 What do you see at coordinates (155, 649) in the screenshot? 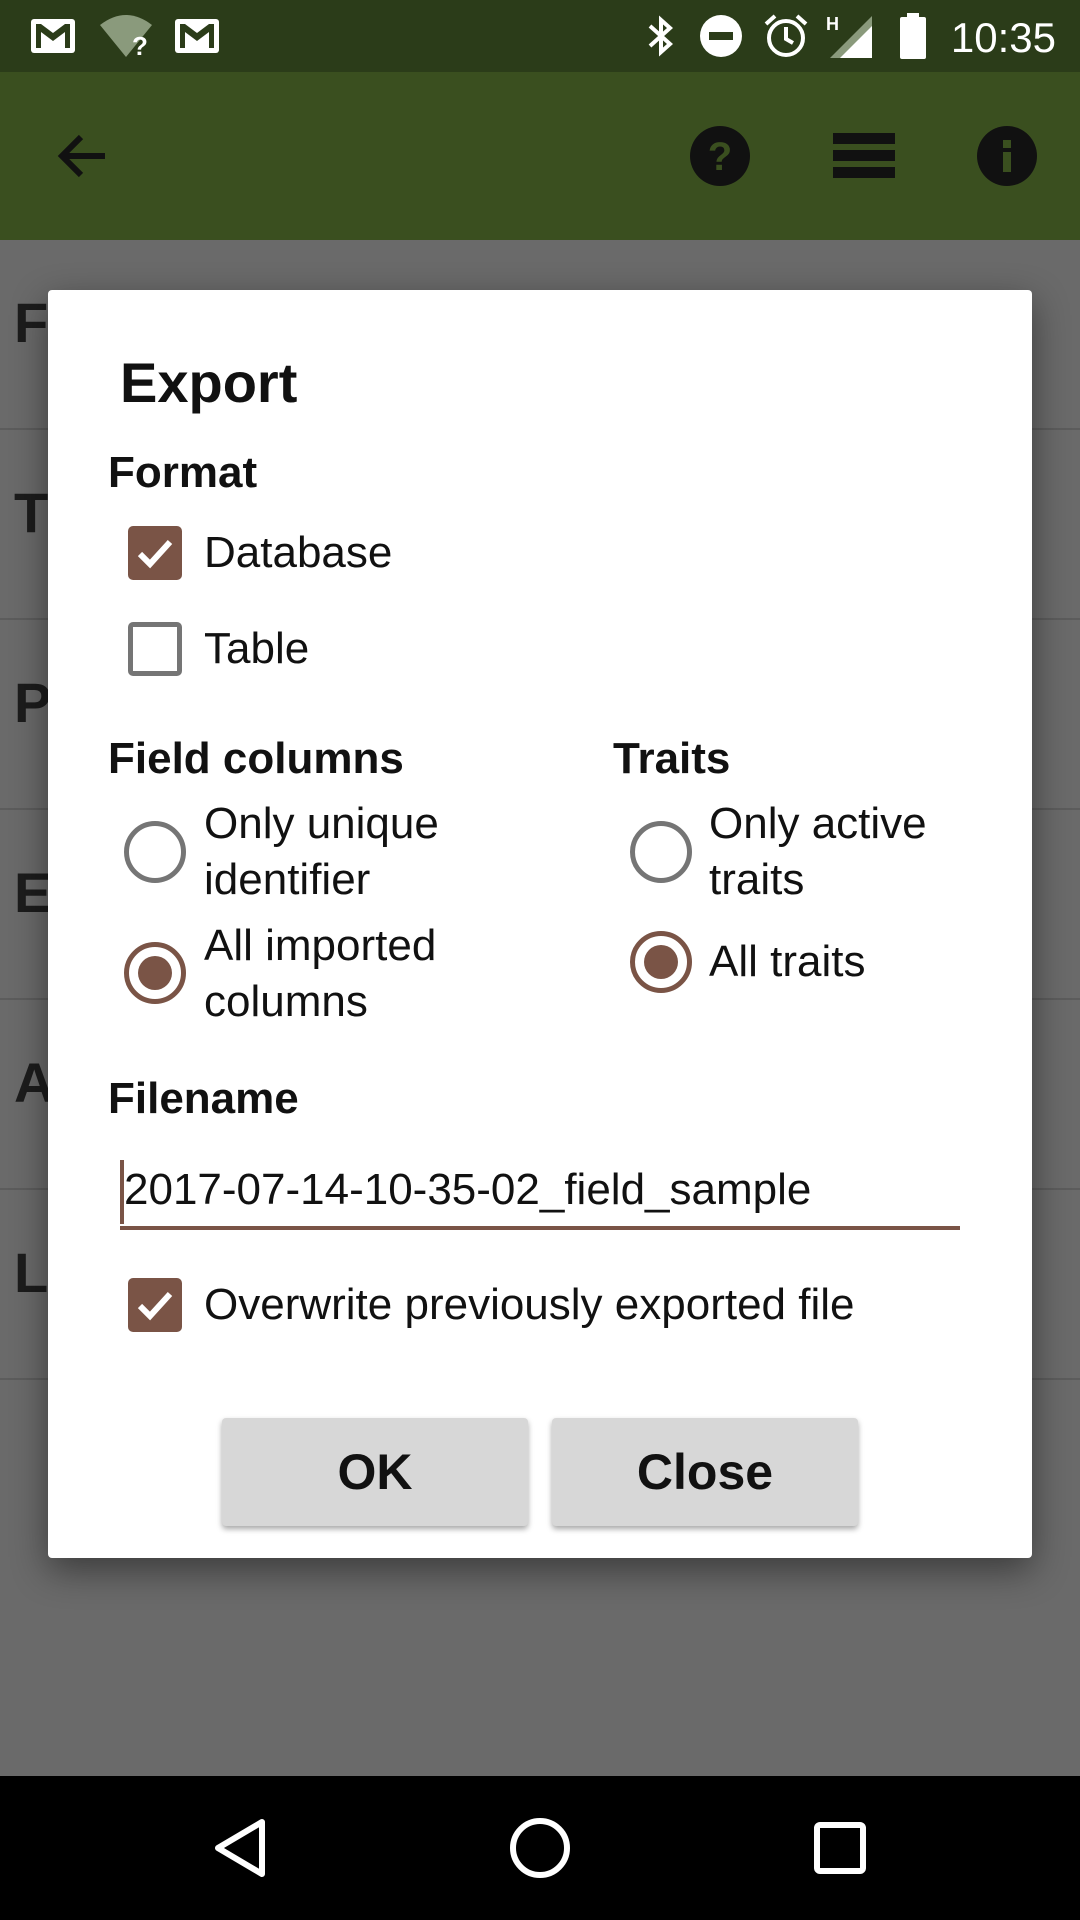
I see `table-checkbox` at bounding box center [155, 649].